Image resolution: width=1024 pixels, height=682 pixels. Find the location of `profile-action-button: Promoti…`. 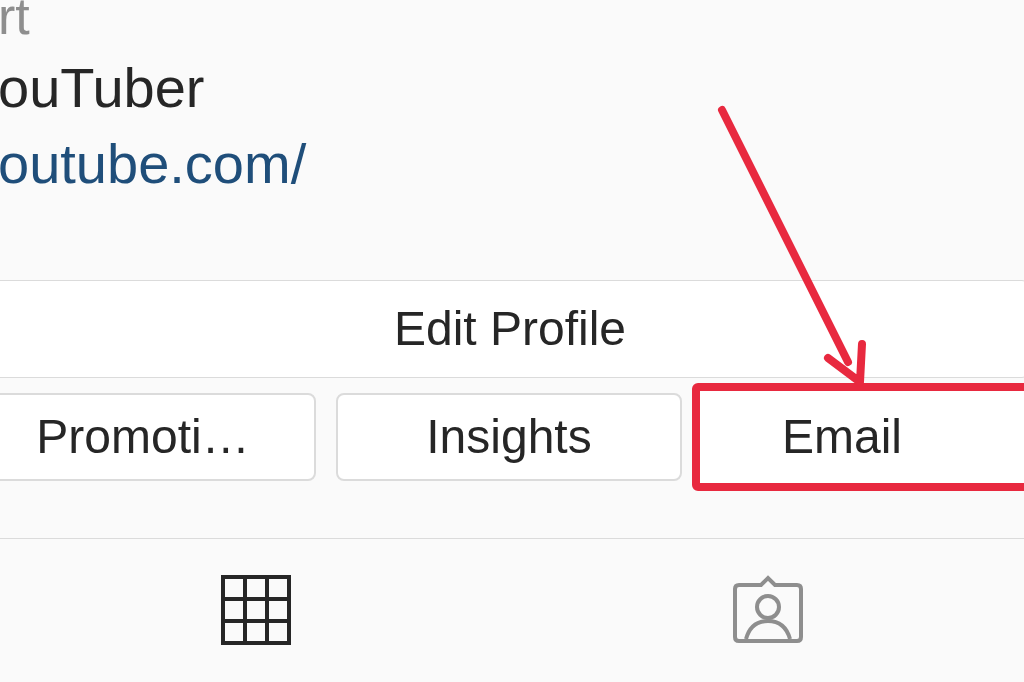

profile-action-button: Promoti… is located at coordinates (158, 437).